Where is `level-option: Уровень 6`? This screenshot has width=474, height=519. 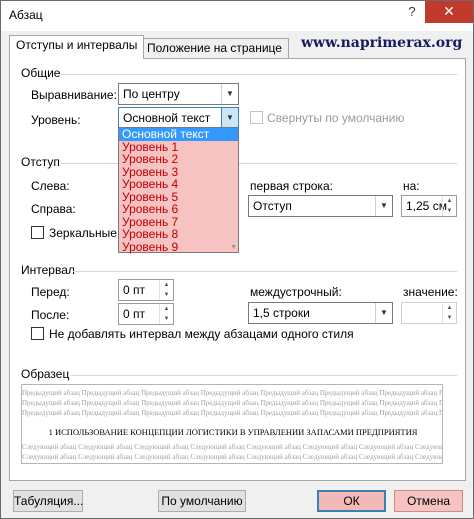
level-option: Уровень 6 is located at coordinates (178, 209).